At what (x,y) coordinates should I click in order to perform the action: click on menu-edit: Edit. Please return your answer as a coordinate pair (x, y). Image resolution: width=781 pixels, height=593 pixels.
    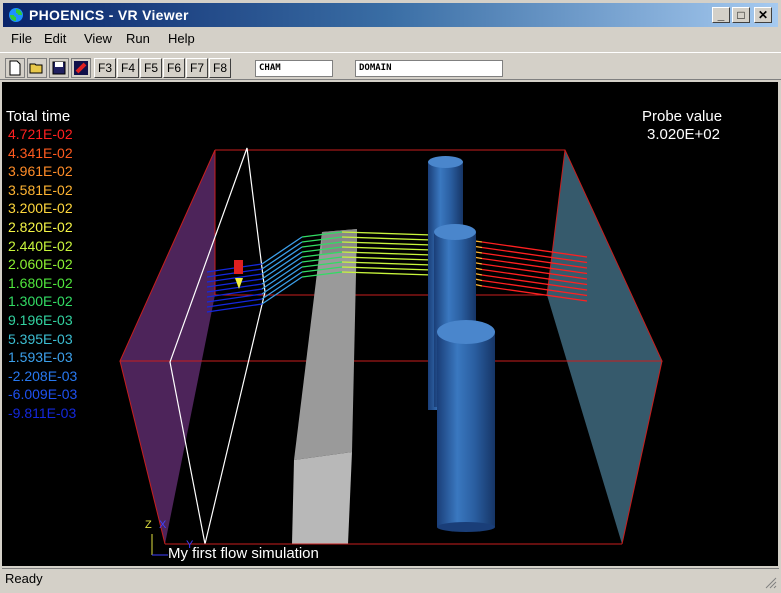
    Looking at the image, I should click on (55, 38).